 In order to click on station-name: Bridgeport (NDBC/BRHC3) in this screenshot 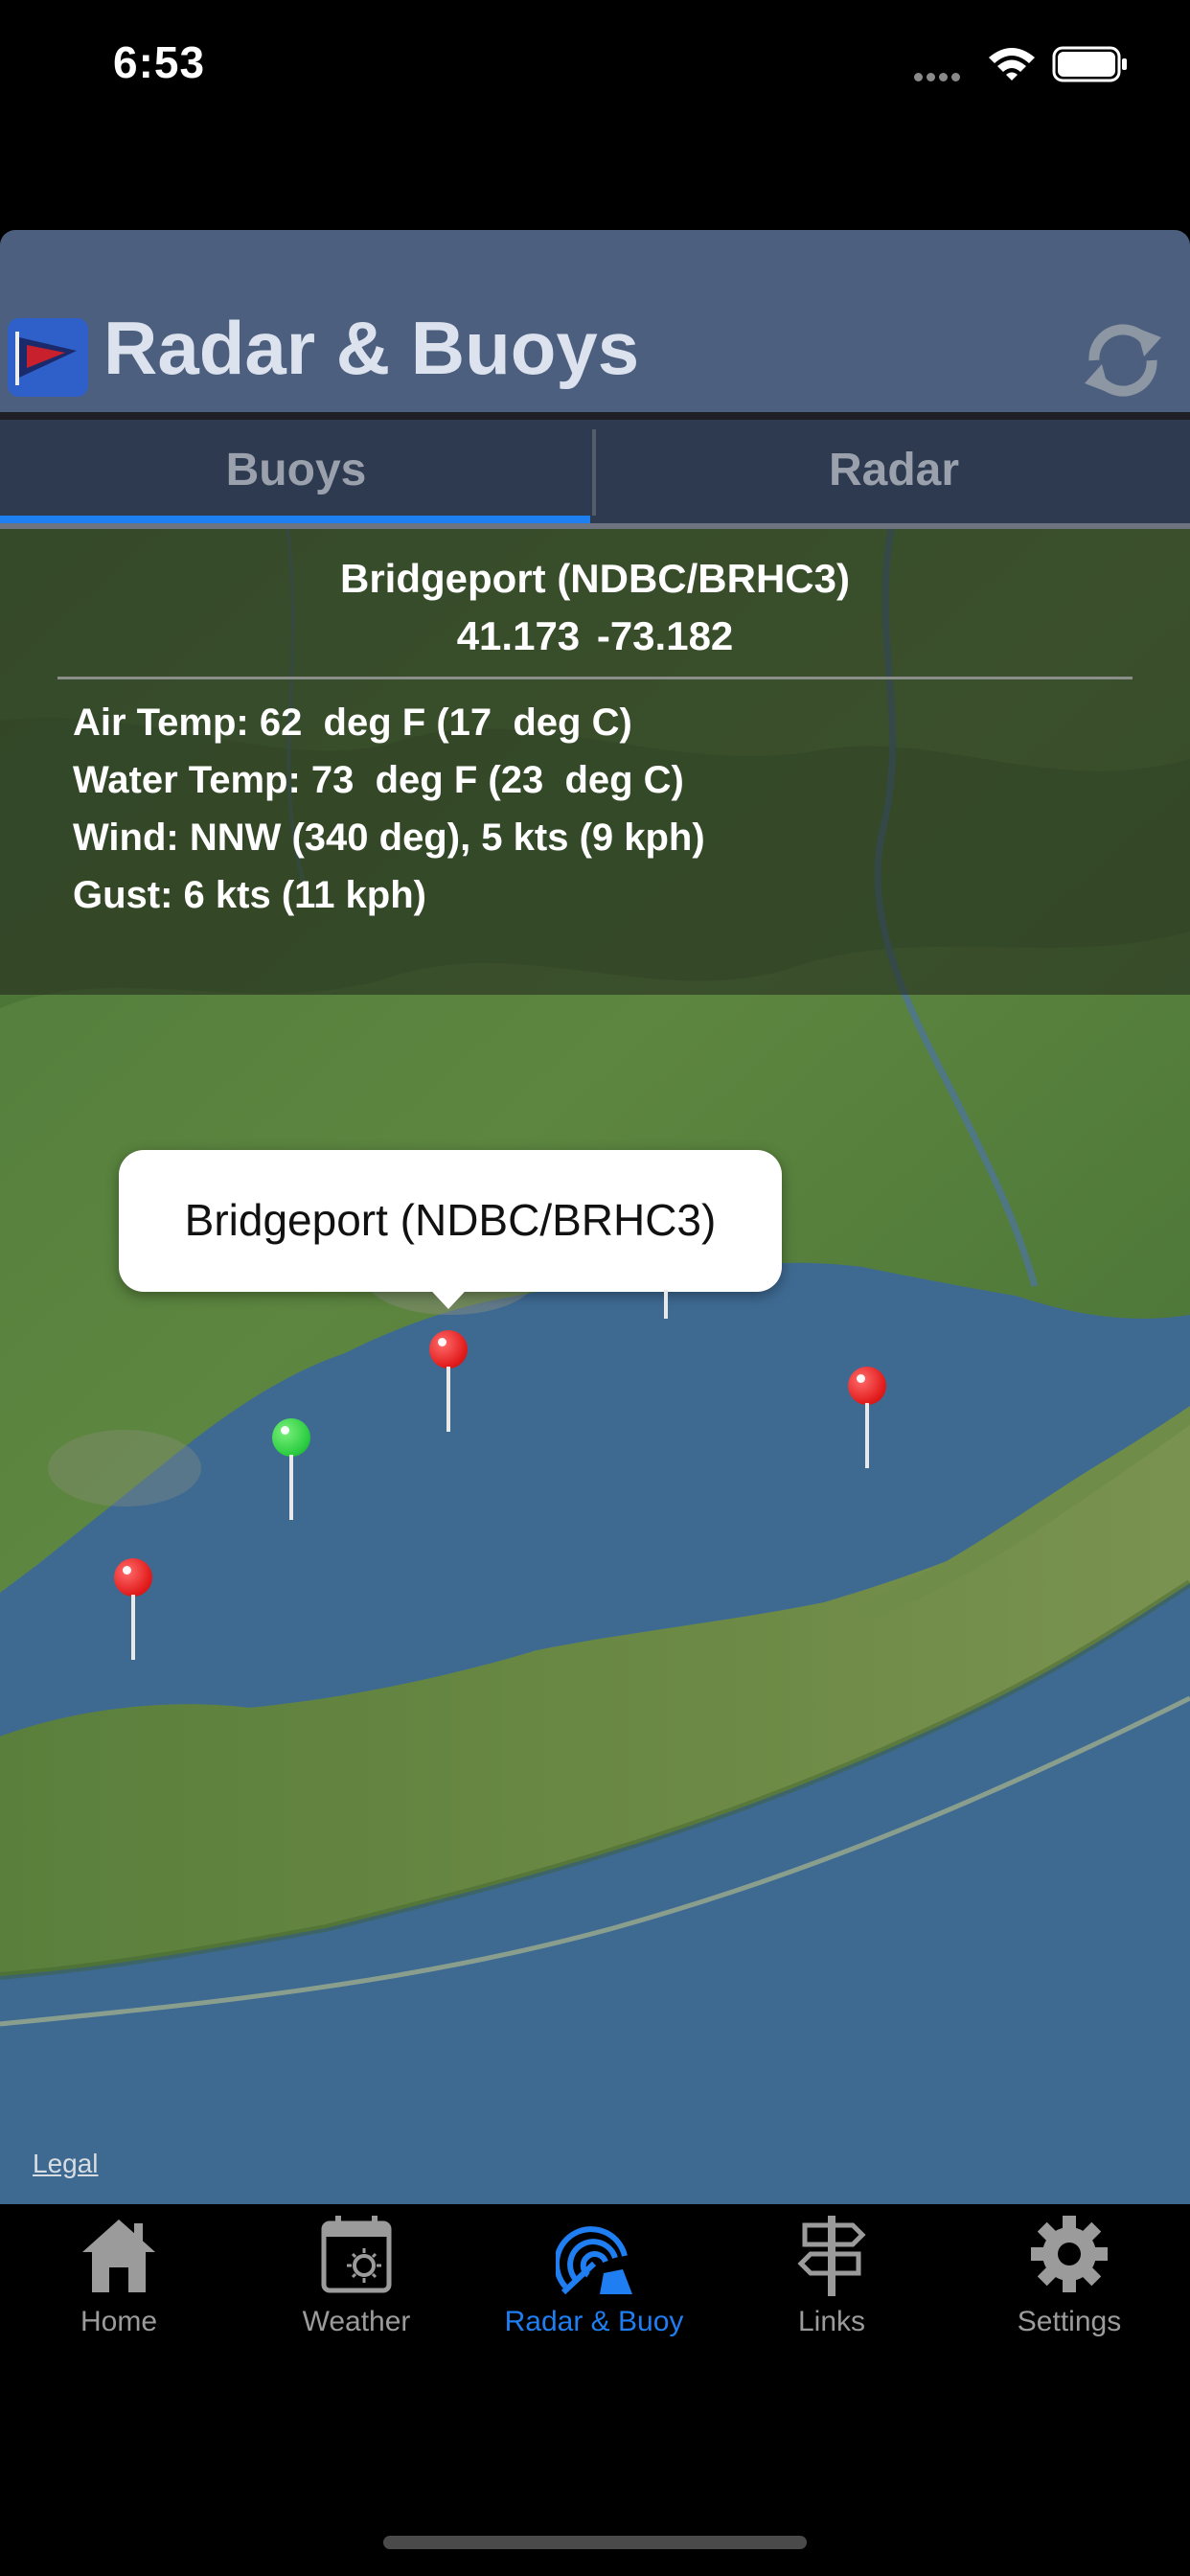, I will do `click(595, 578)`.